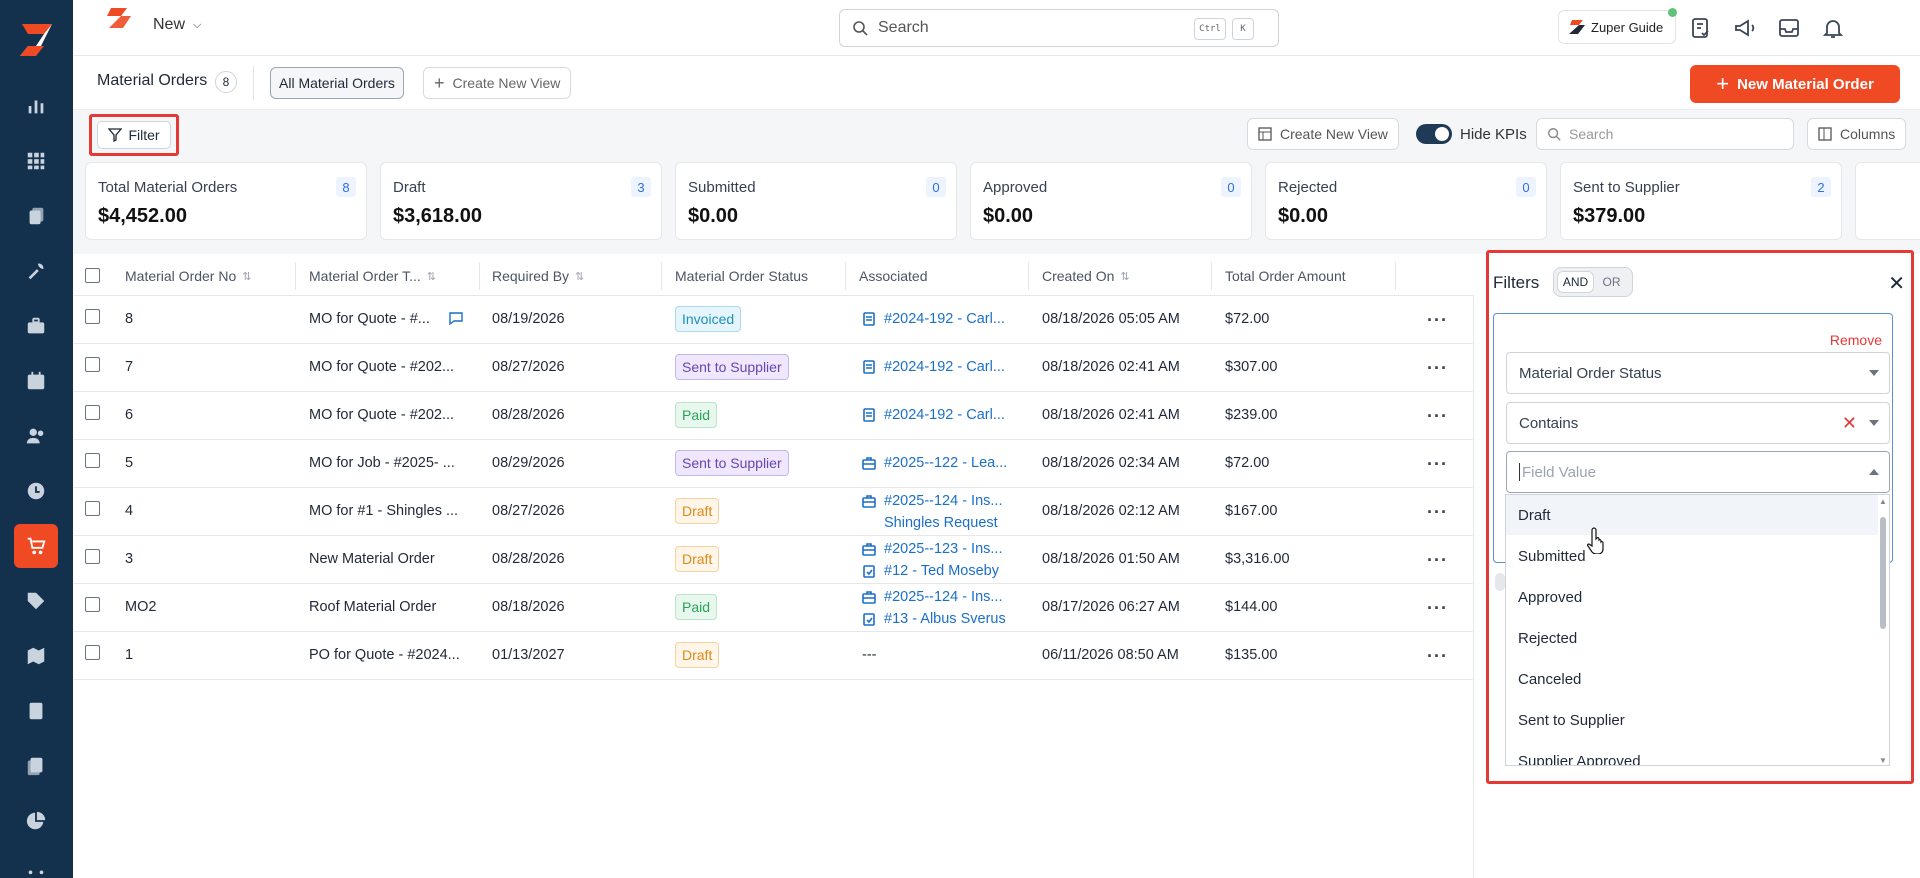 Image resolution: width=1920 pixels, height=878 pixels. What do you see at coordinates (1692, 679) in the screenshot?
I see `option-canceled: Canceled` at bounding box center [1692, 679].